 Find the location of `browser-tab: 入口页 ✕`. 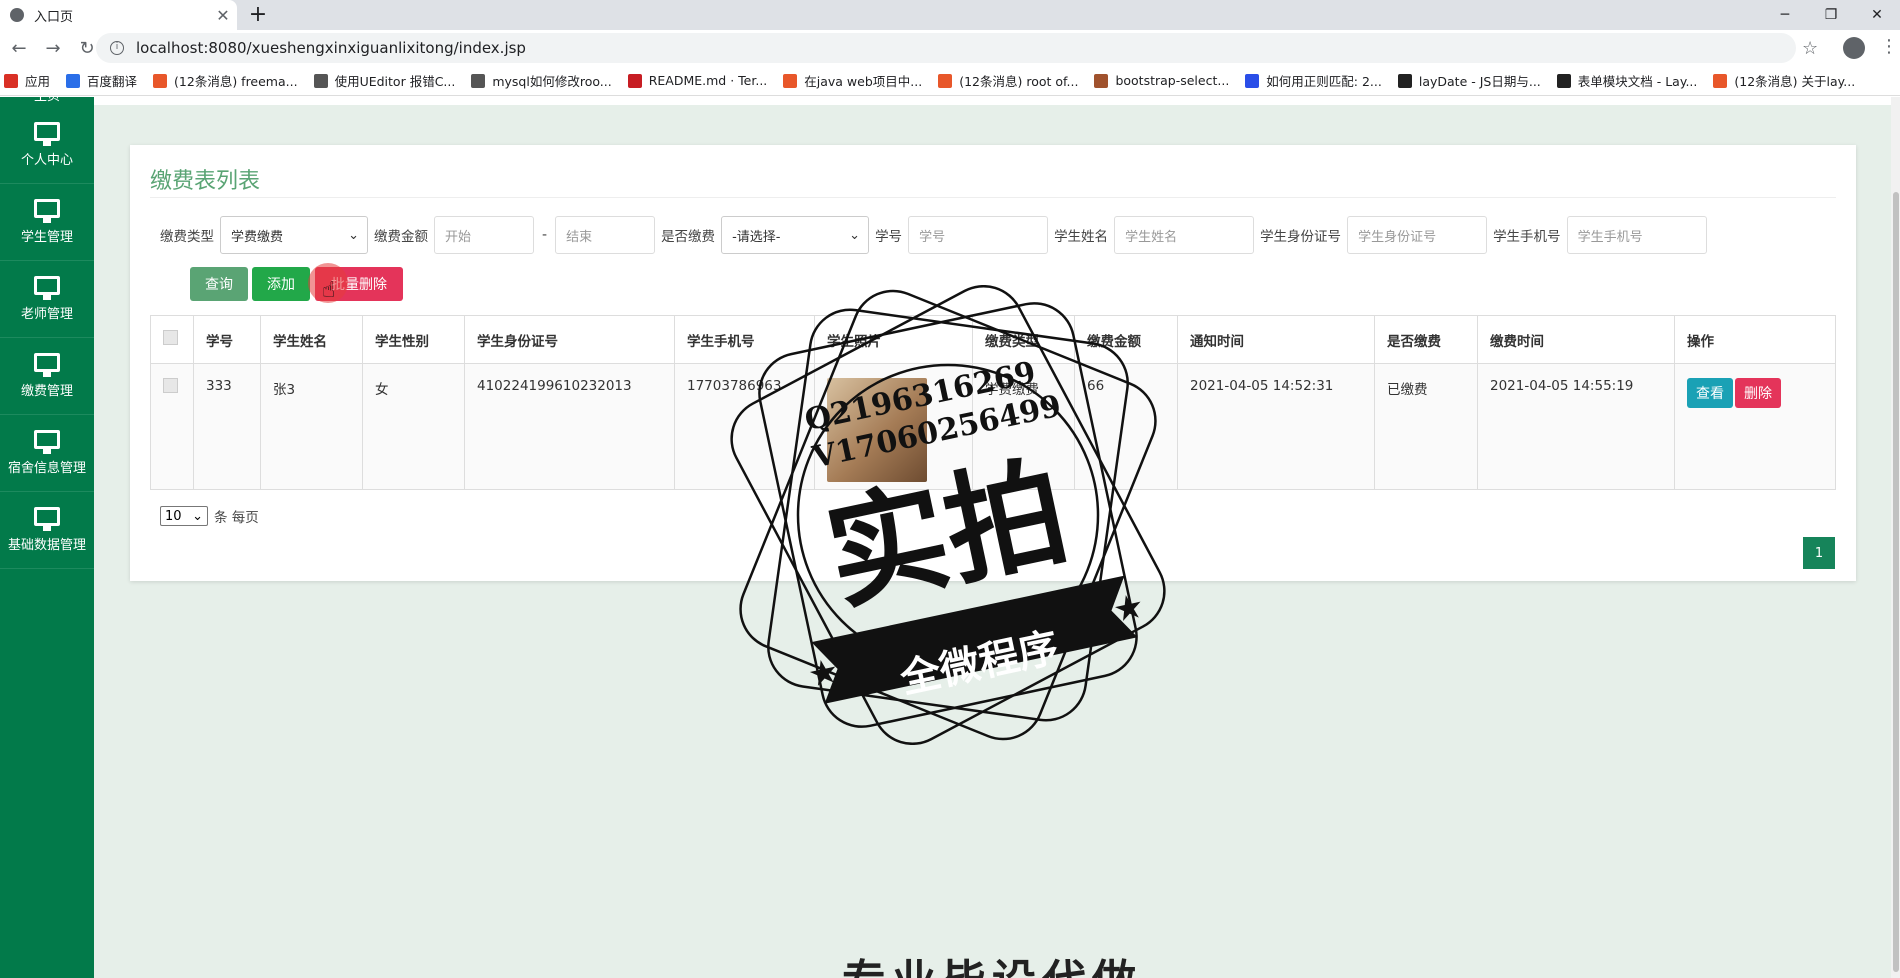

browser-tab: 入口页 ✕ is located at coordinates (118, 15).